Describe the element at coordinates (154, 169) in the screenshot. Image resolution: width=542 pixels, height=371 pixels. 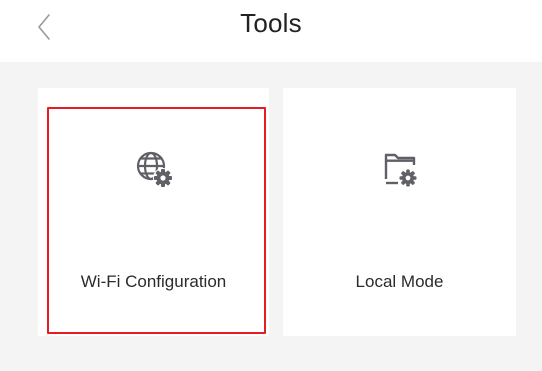
I see `globe-gear-icon` at that location.